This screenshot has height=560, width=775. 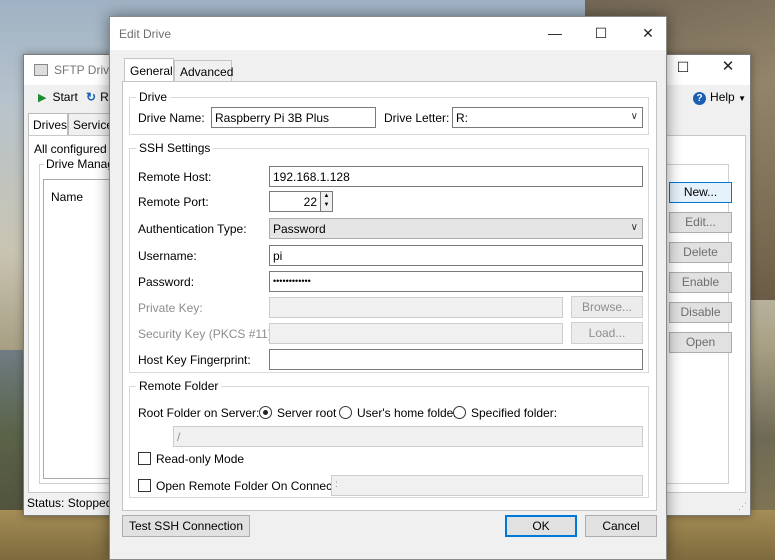 I want to click on port-spinner: ▲ ▼, so click(x=327, y=201).